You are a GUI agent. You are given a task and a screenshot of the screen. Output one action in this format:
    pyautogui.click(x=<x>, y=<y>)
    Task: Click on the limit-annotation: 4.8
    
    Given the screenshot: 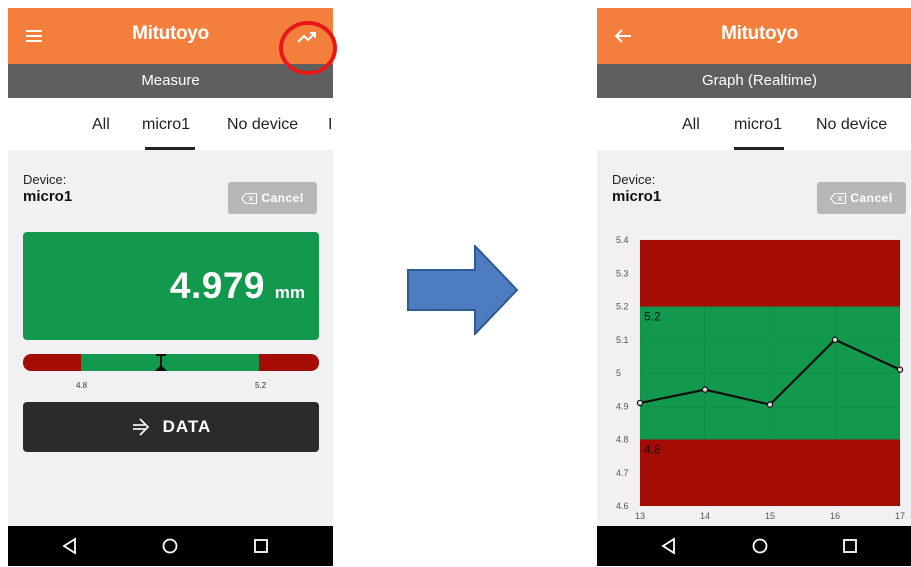 What is the action you would take?
    pyautogui.click(x=652, y=450)
    